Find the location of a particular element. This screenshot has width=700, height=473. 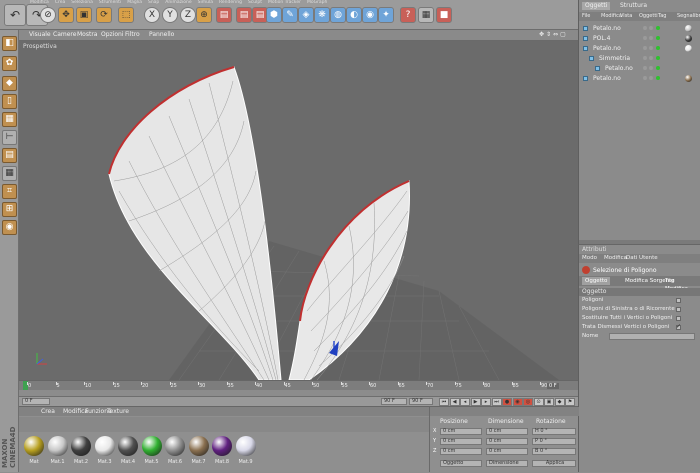

main-menu-item: Simula is located at coordinates (205, 2).